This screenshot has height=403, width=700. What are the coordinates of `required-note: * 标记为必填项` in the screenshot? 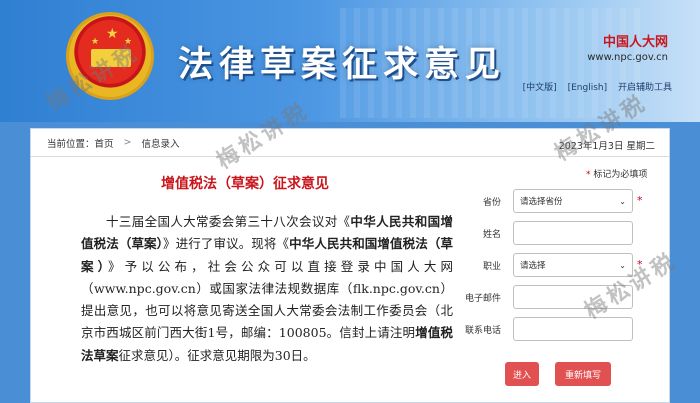 It's located at (616, 173).